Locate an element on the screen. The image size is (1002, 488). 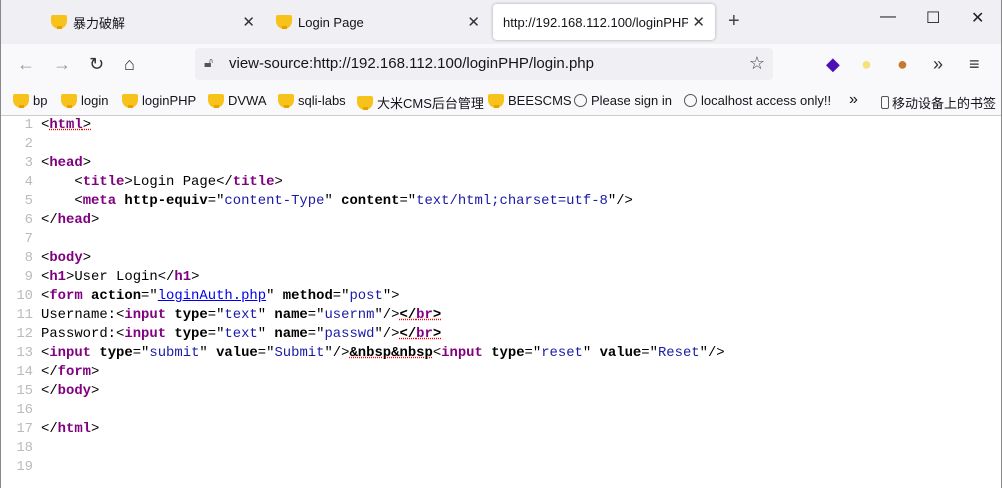
minimize-button: — is located at coordinates (888, 17).